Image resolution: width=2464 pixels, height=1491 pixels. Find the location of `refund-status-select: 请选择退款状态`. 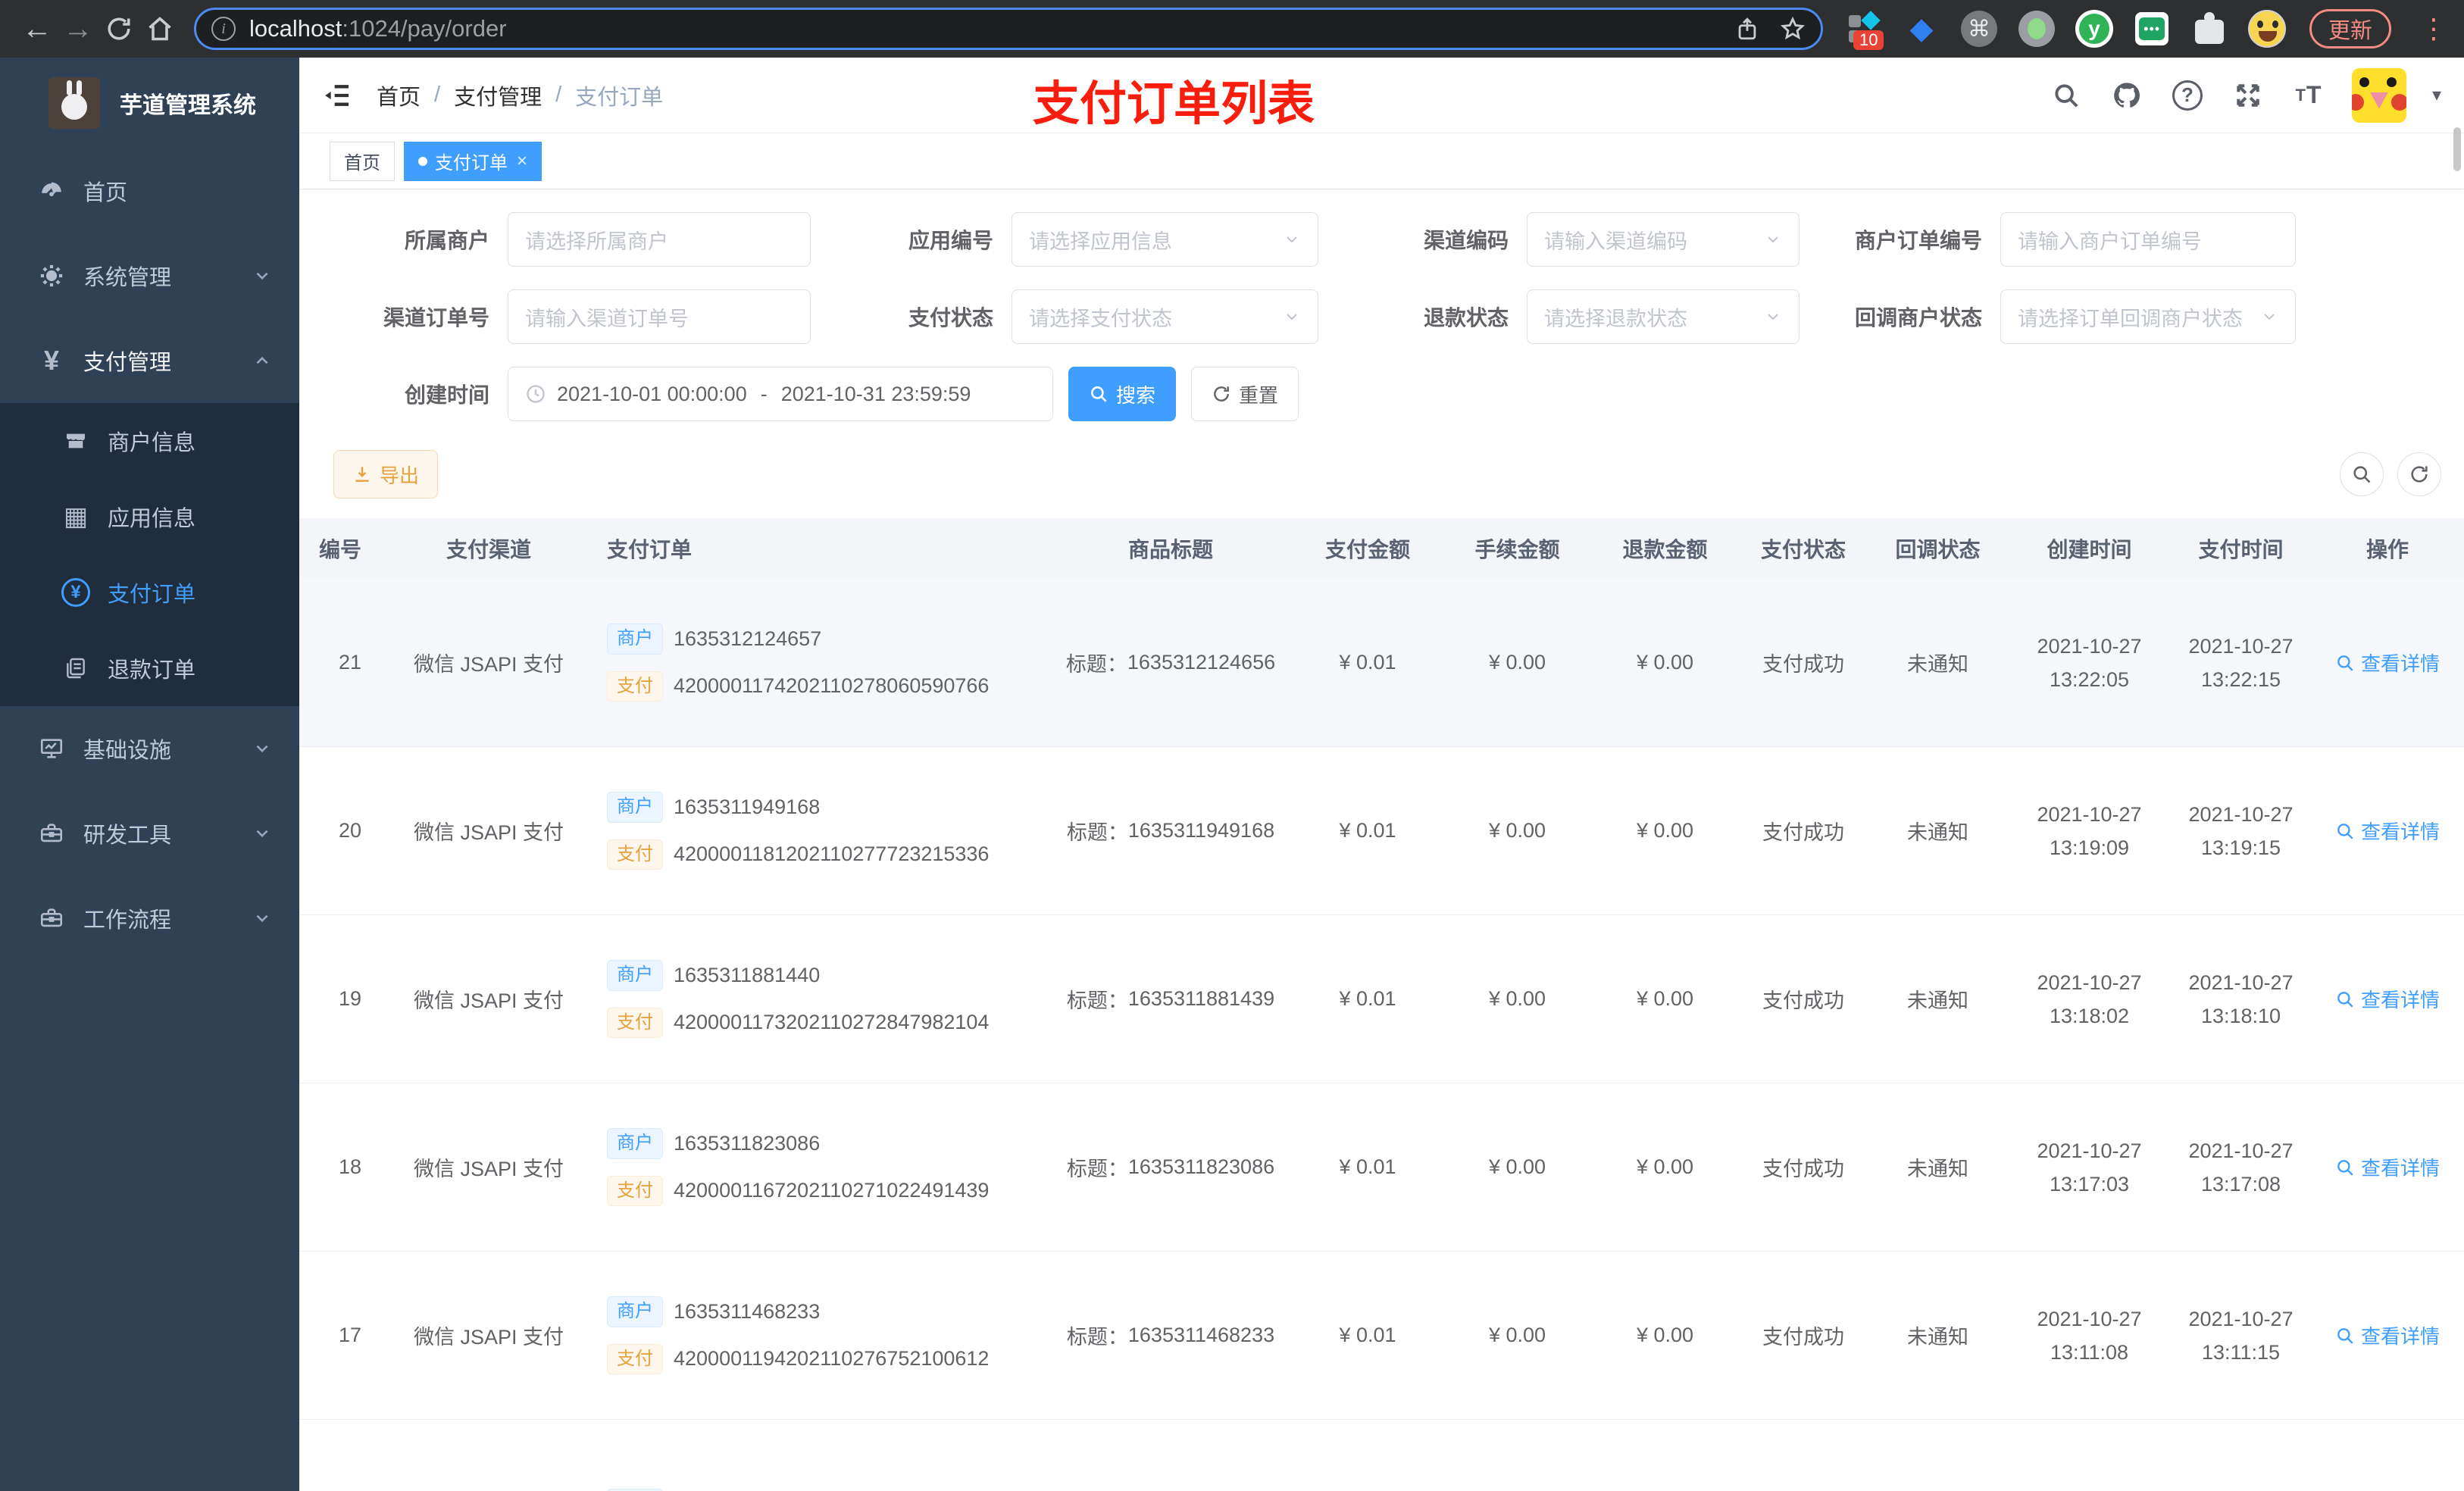

refund-status-select: 请选择退款状态 is located at coordinates (1663, 316).